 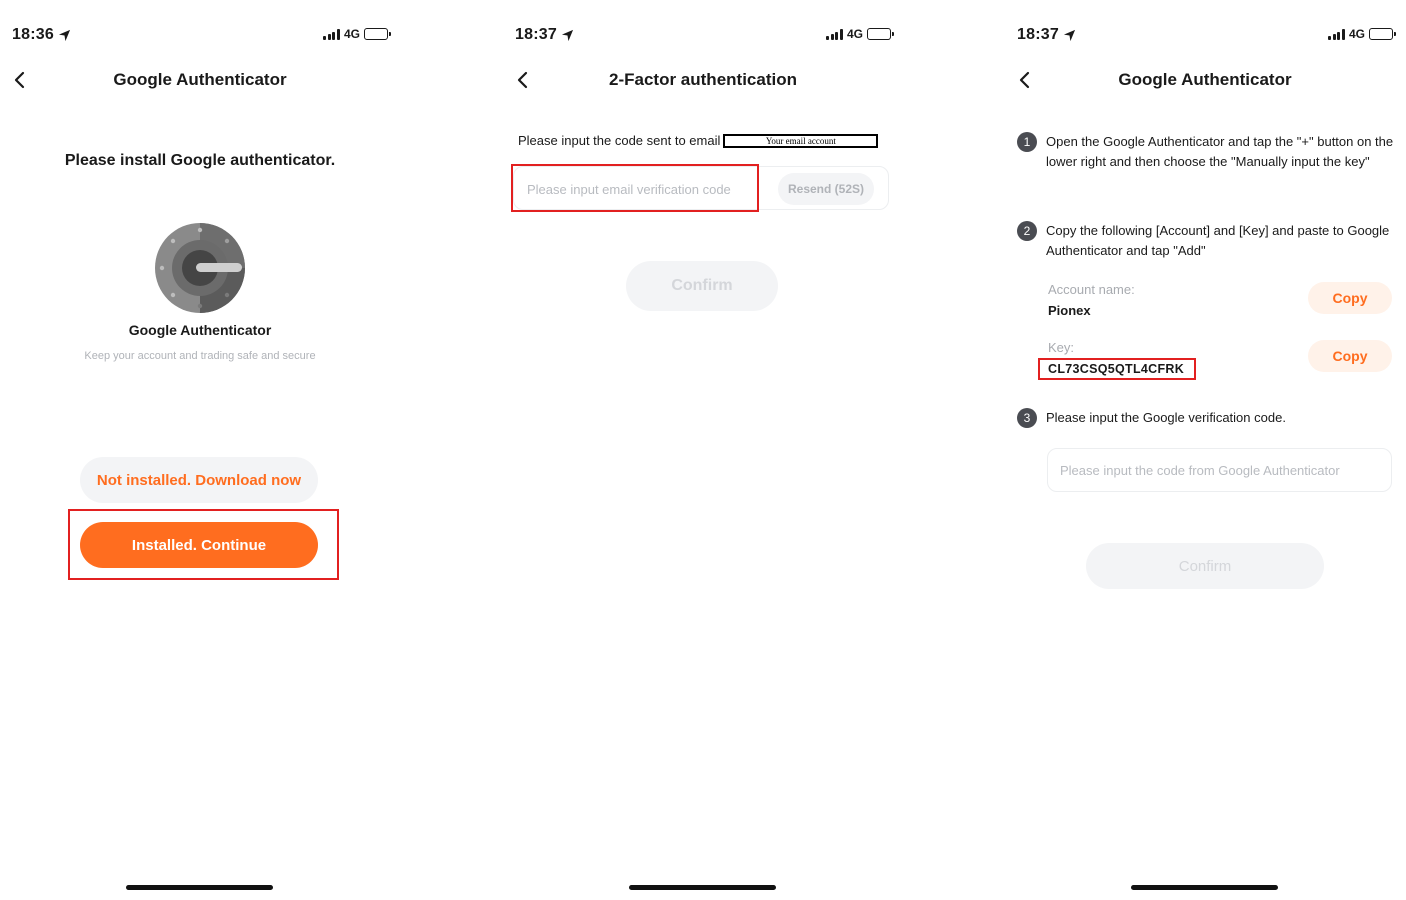 I want to click on step-number-badge: 1, so click(x=1027, y=142).